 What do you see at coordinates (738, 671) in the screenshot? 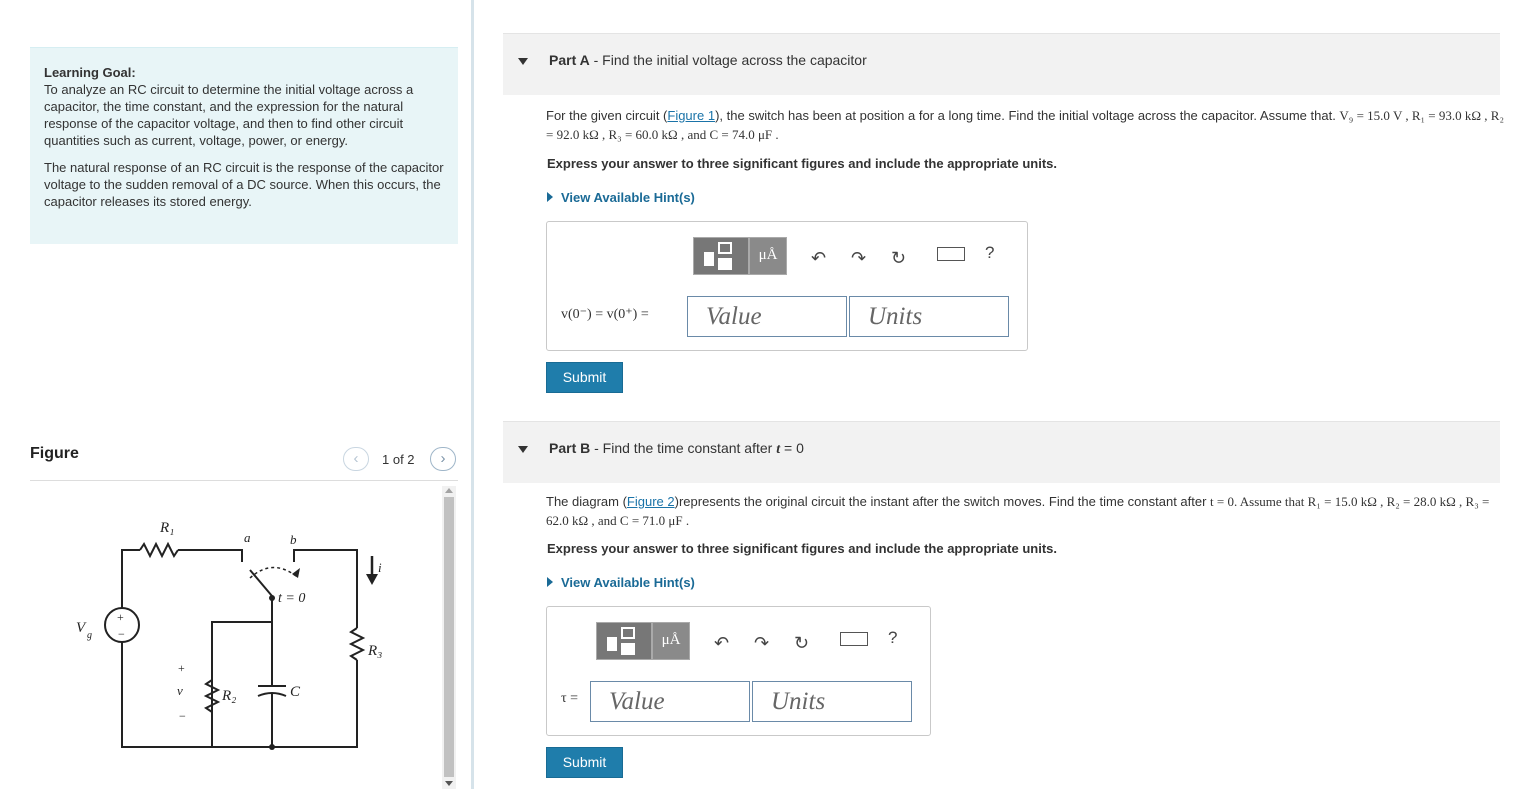
I see `part-b-answer-box: μÅ ↶ ↷ ↻ ? τ = Value Units` at bounding box center [738, 671].